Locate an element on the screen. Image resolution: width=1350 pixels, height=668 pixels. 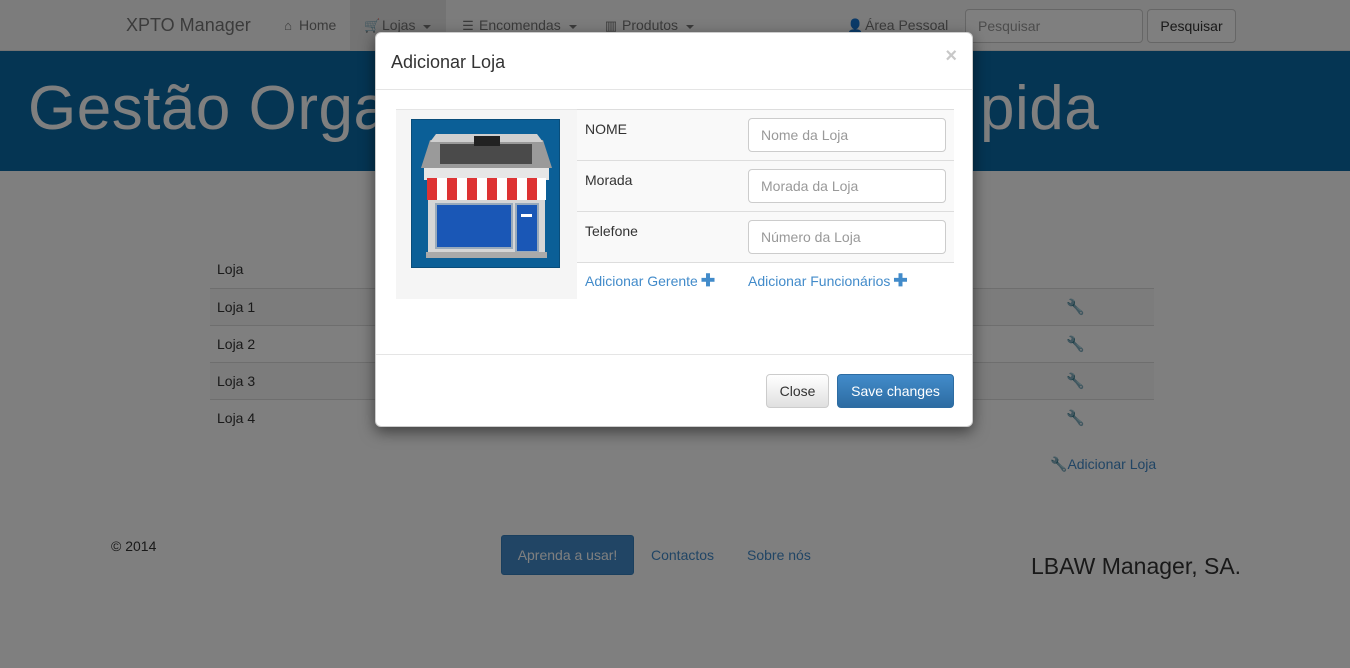
form-row-name: NOME is located at coordinates (765, 134).